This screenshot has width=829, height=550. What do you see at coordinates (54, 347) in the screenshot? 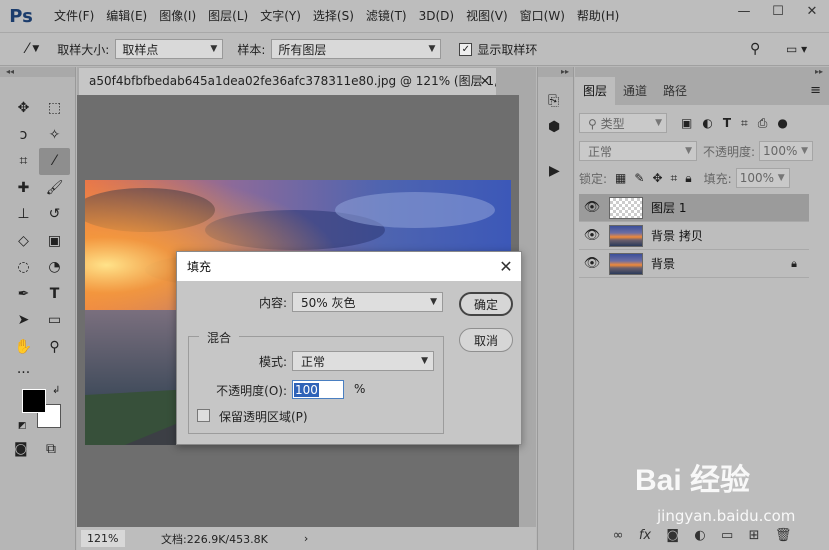
I see `zoom-tool-icon: ⚲` at bounding box center [54, 347].